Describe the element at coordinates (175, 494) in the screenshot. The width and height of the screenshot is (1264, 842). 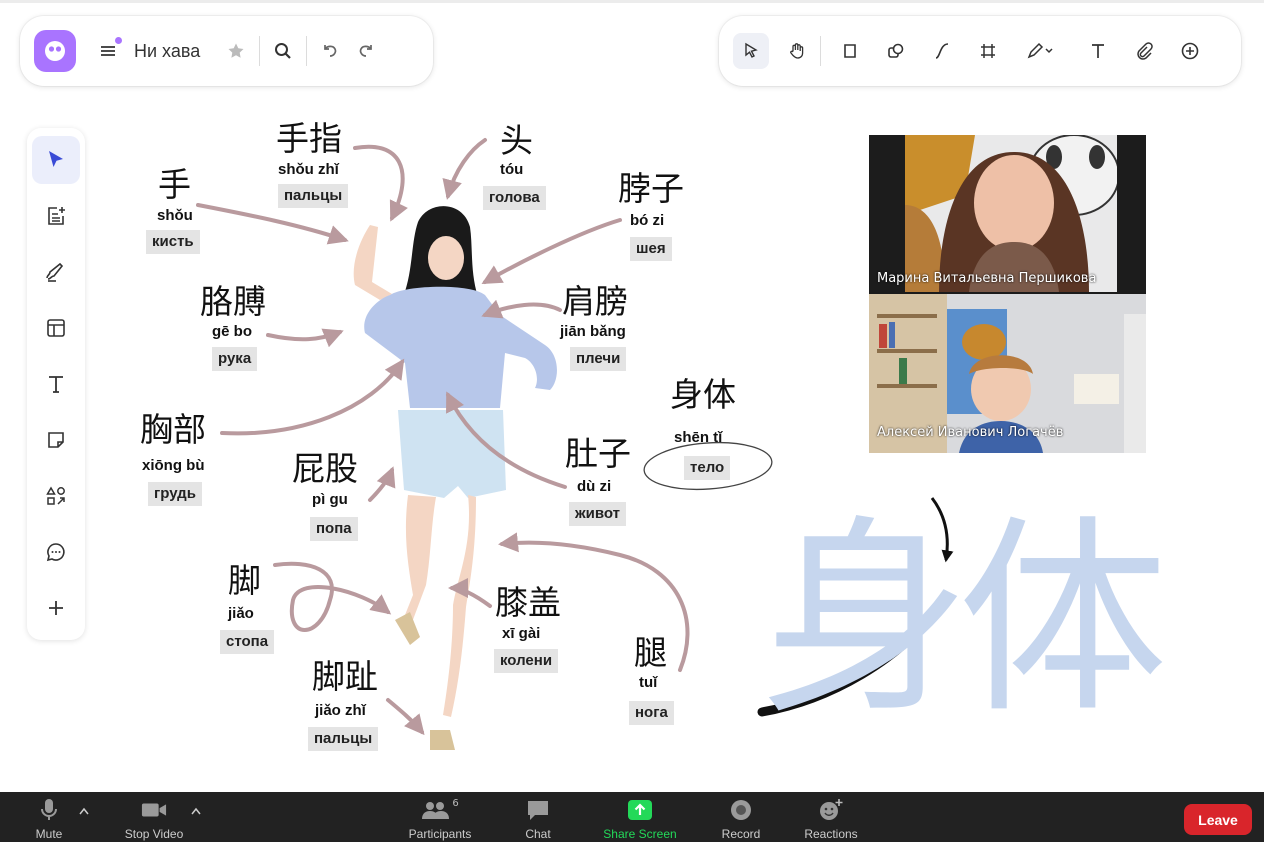
I see `vocab-chest-translation: грудь` at that location.